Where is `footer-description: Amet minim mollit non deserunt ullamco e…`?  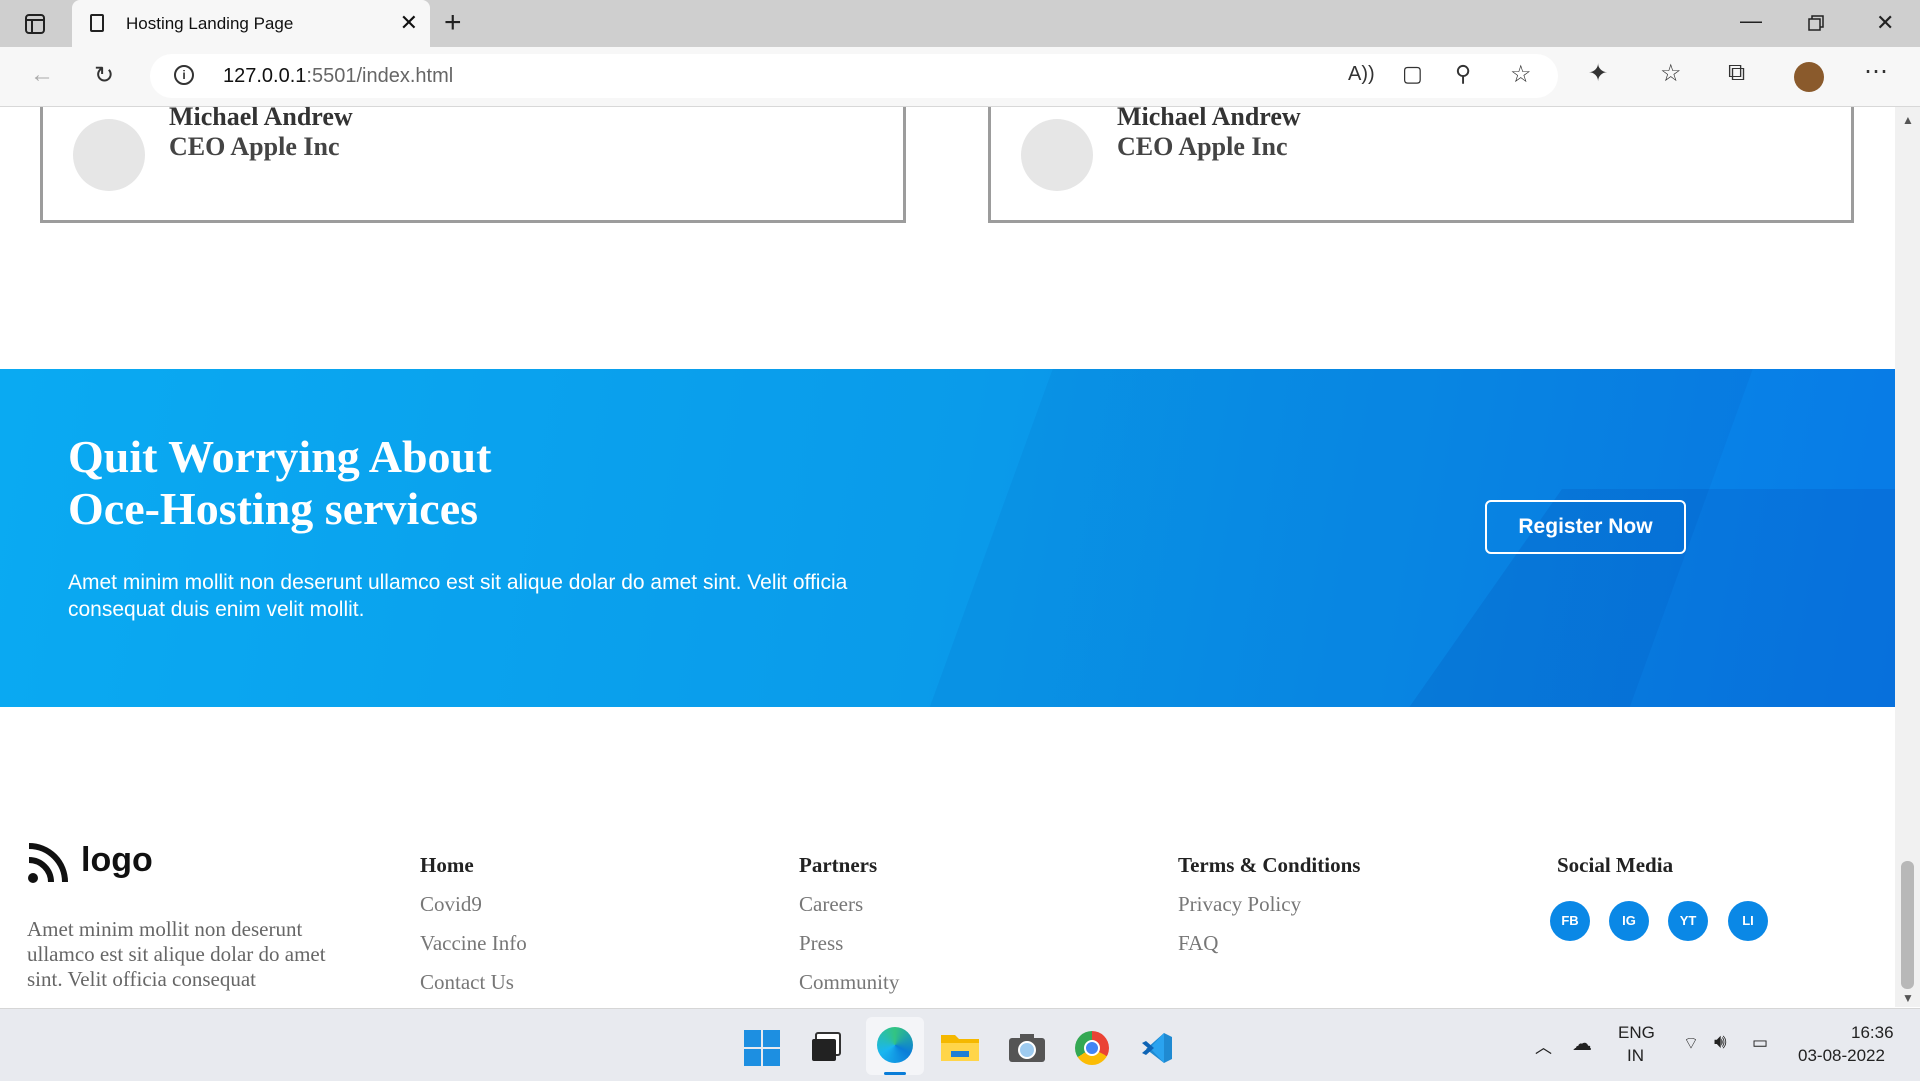
footer-description: Amet minim mollit non deserunt ullamco e… is located at coordinates (176, 954).